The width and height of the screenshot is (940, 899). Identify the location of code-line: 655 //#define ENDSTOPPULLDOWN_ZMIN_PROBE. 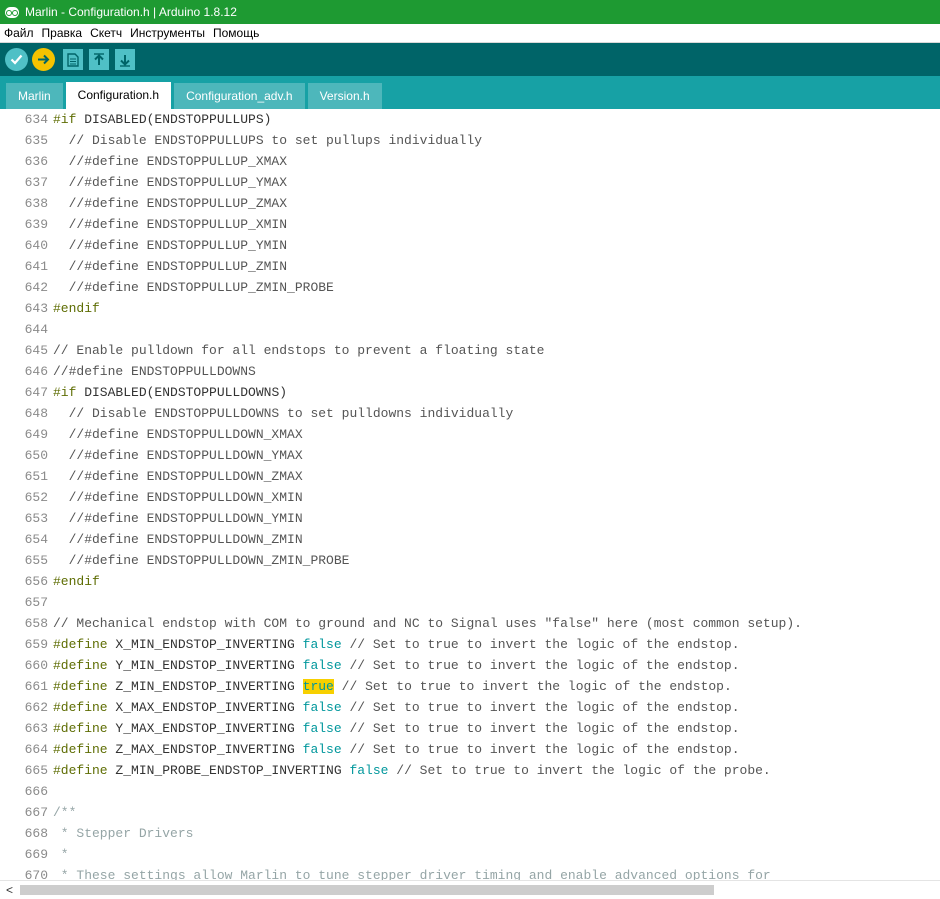
(470, 560).